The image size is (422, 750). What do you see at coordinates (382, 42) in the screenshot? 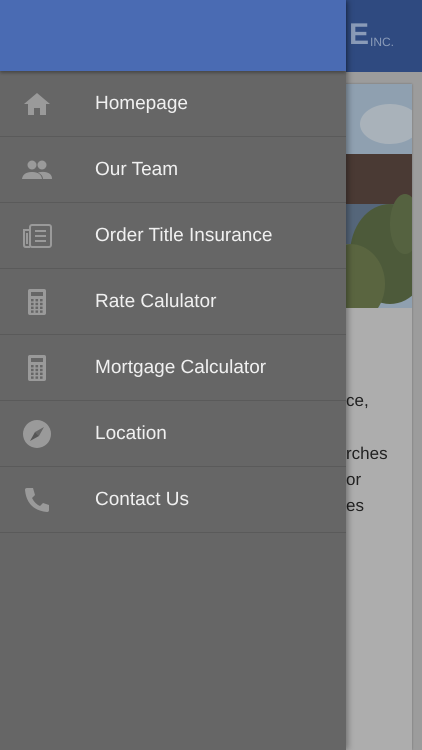
I see `logo-suffix: INC.` at bounding box center [382, 42].